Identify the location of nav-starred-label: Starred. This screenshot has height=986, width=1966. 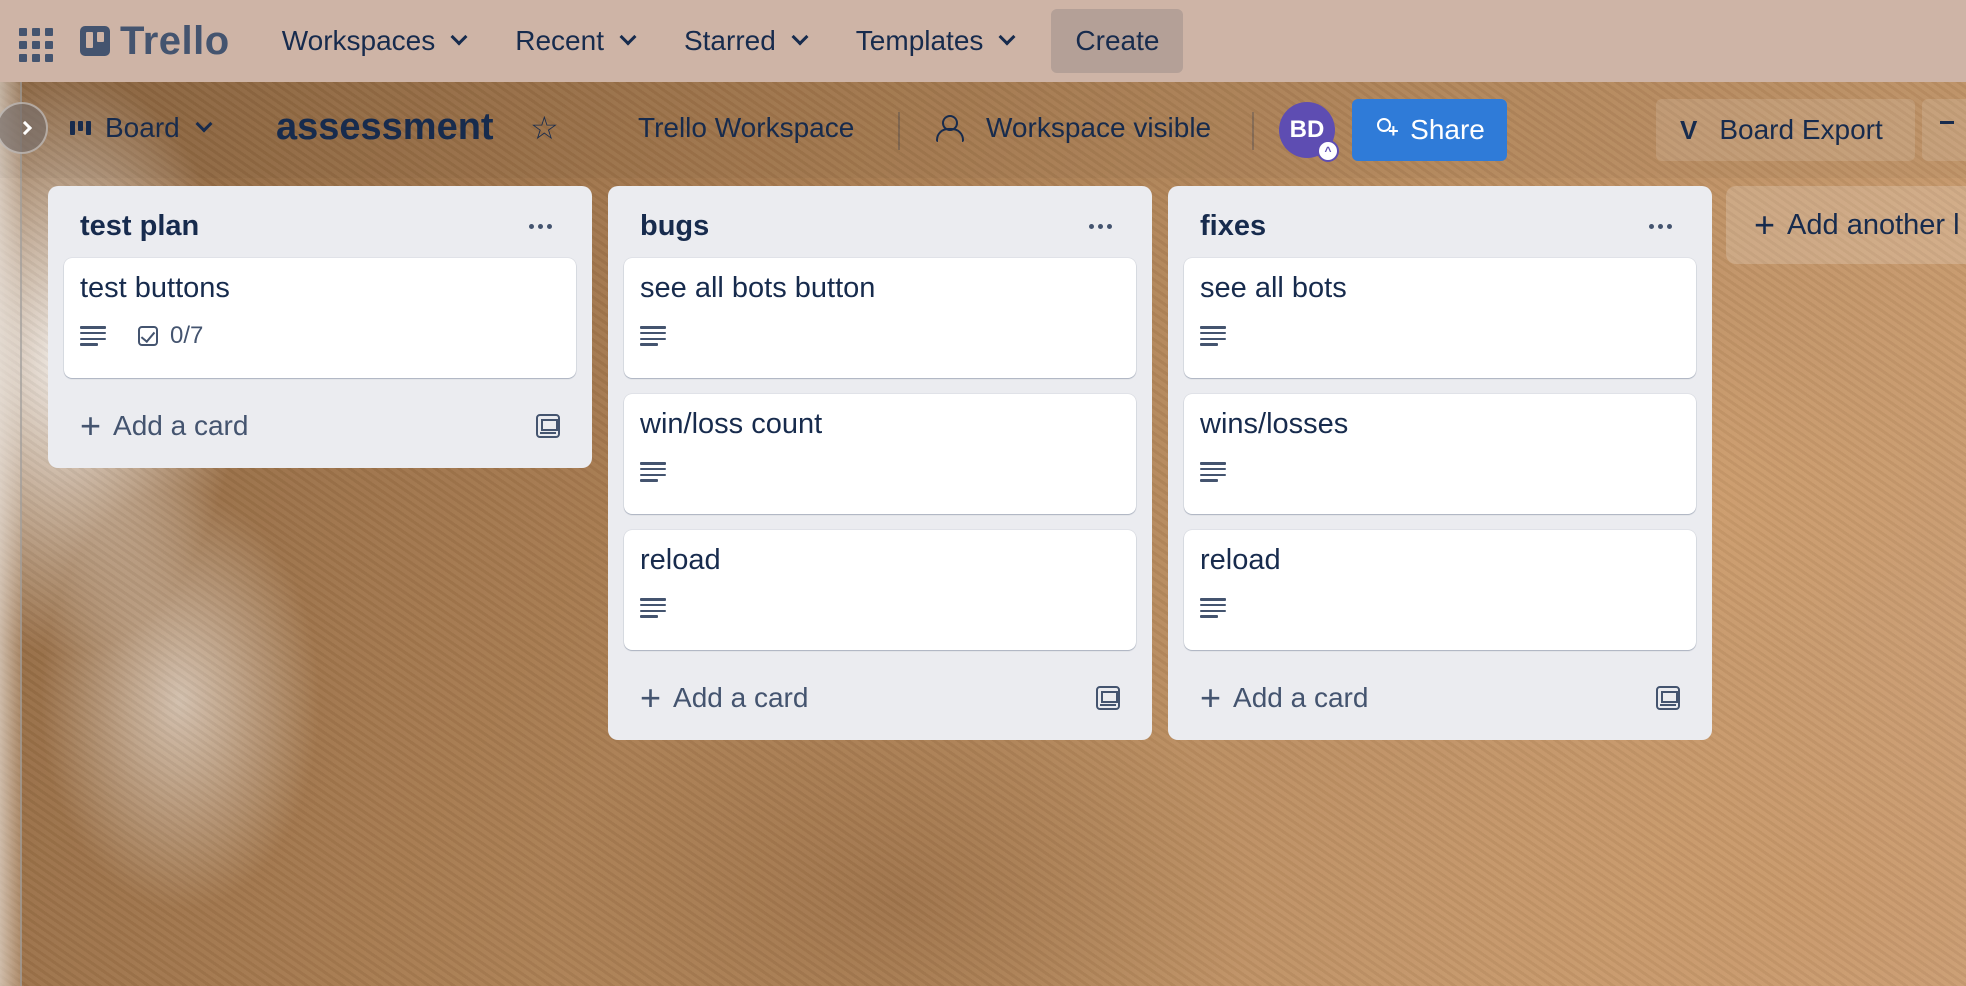
(729, 40).